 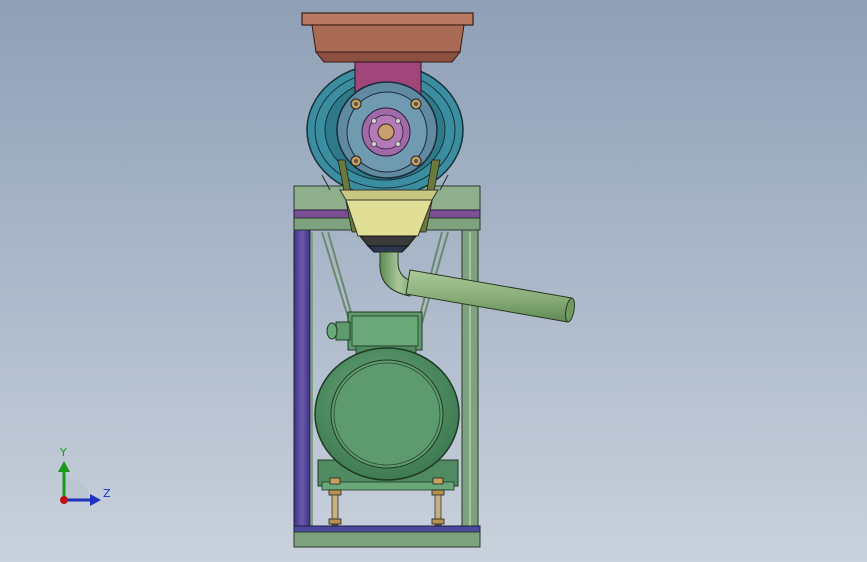 What do you see at coordinates (107, 493) in the screenshot?
I see `triad-z-label: Z` at bounding box center [107, 493].